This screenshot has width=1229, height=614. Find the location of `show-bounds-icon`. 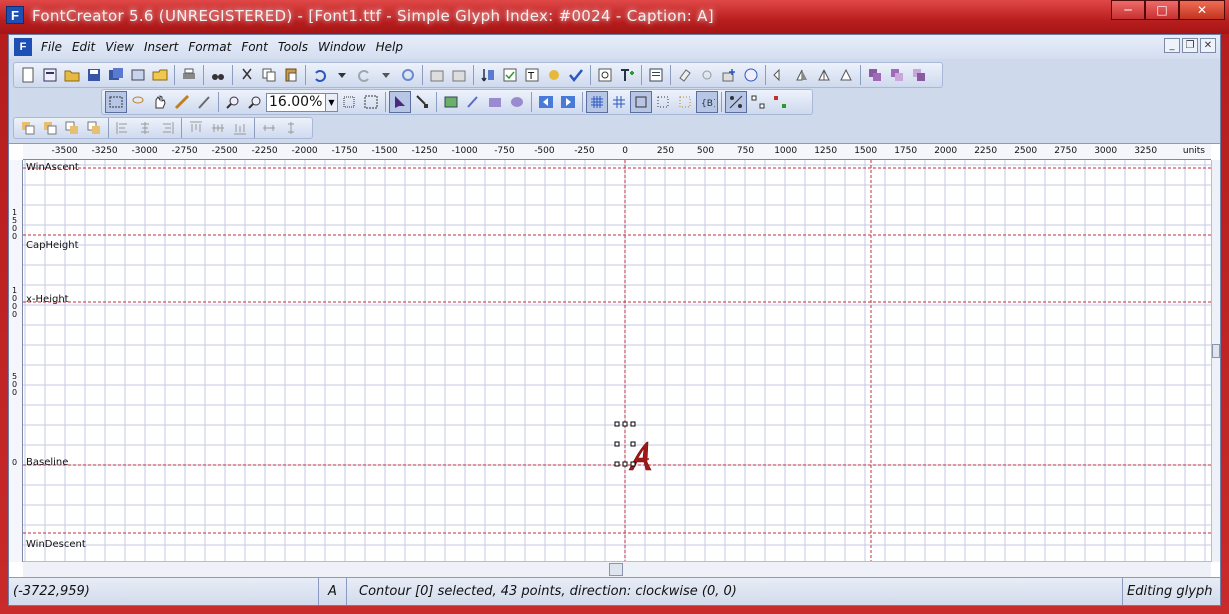

show-bounds-icon is located at coordinates (641, 102).